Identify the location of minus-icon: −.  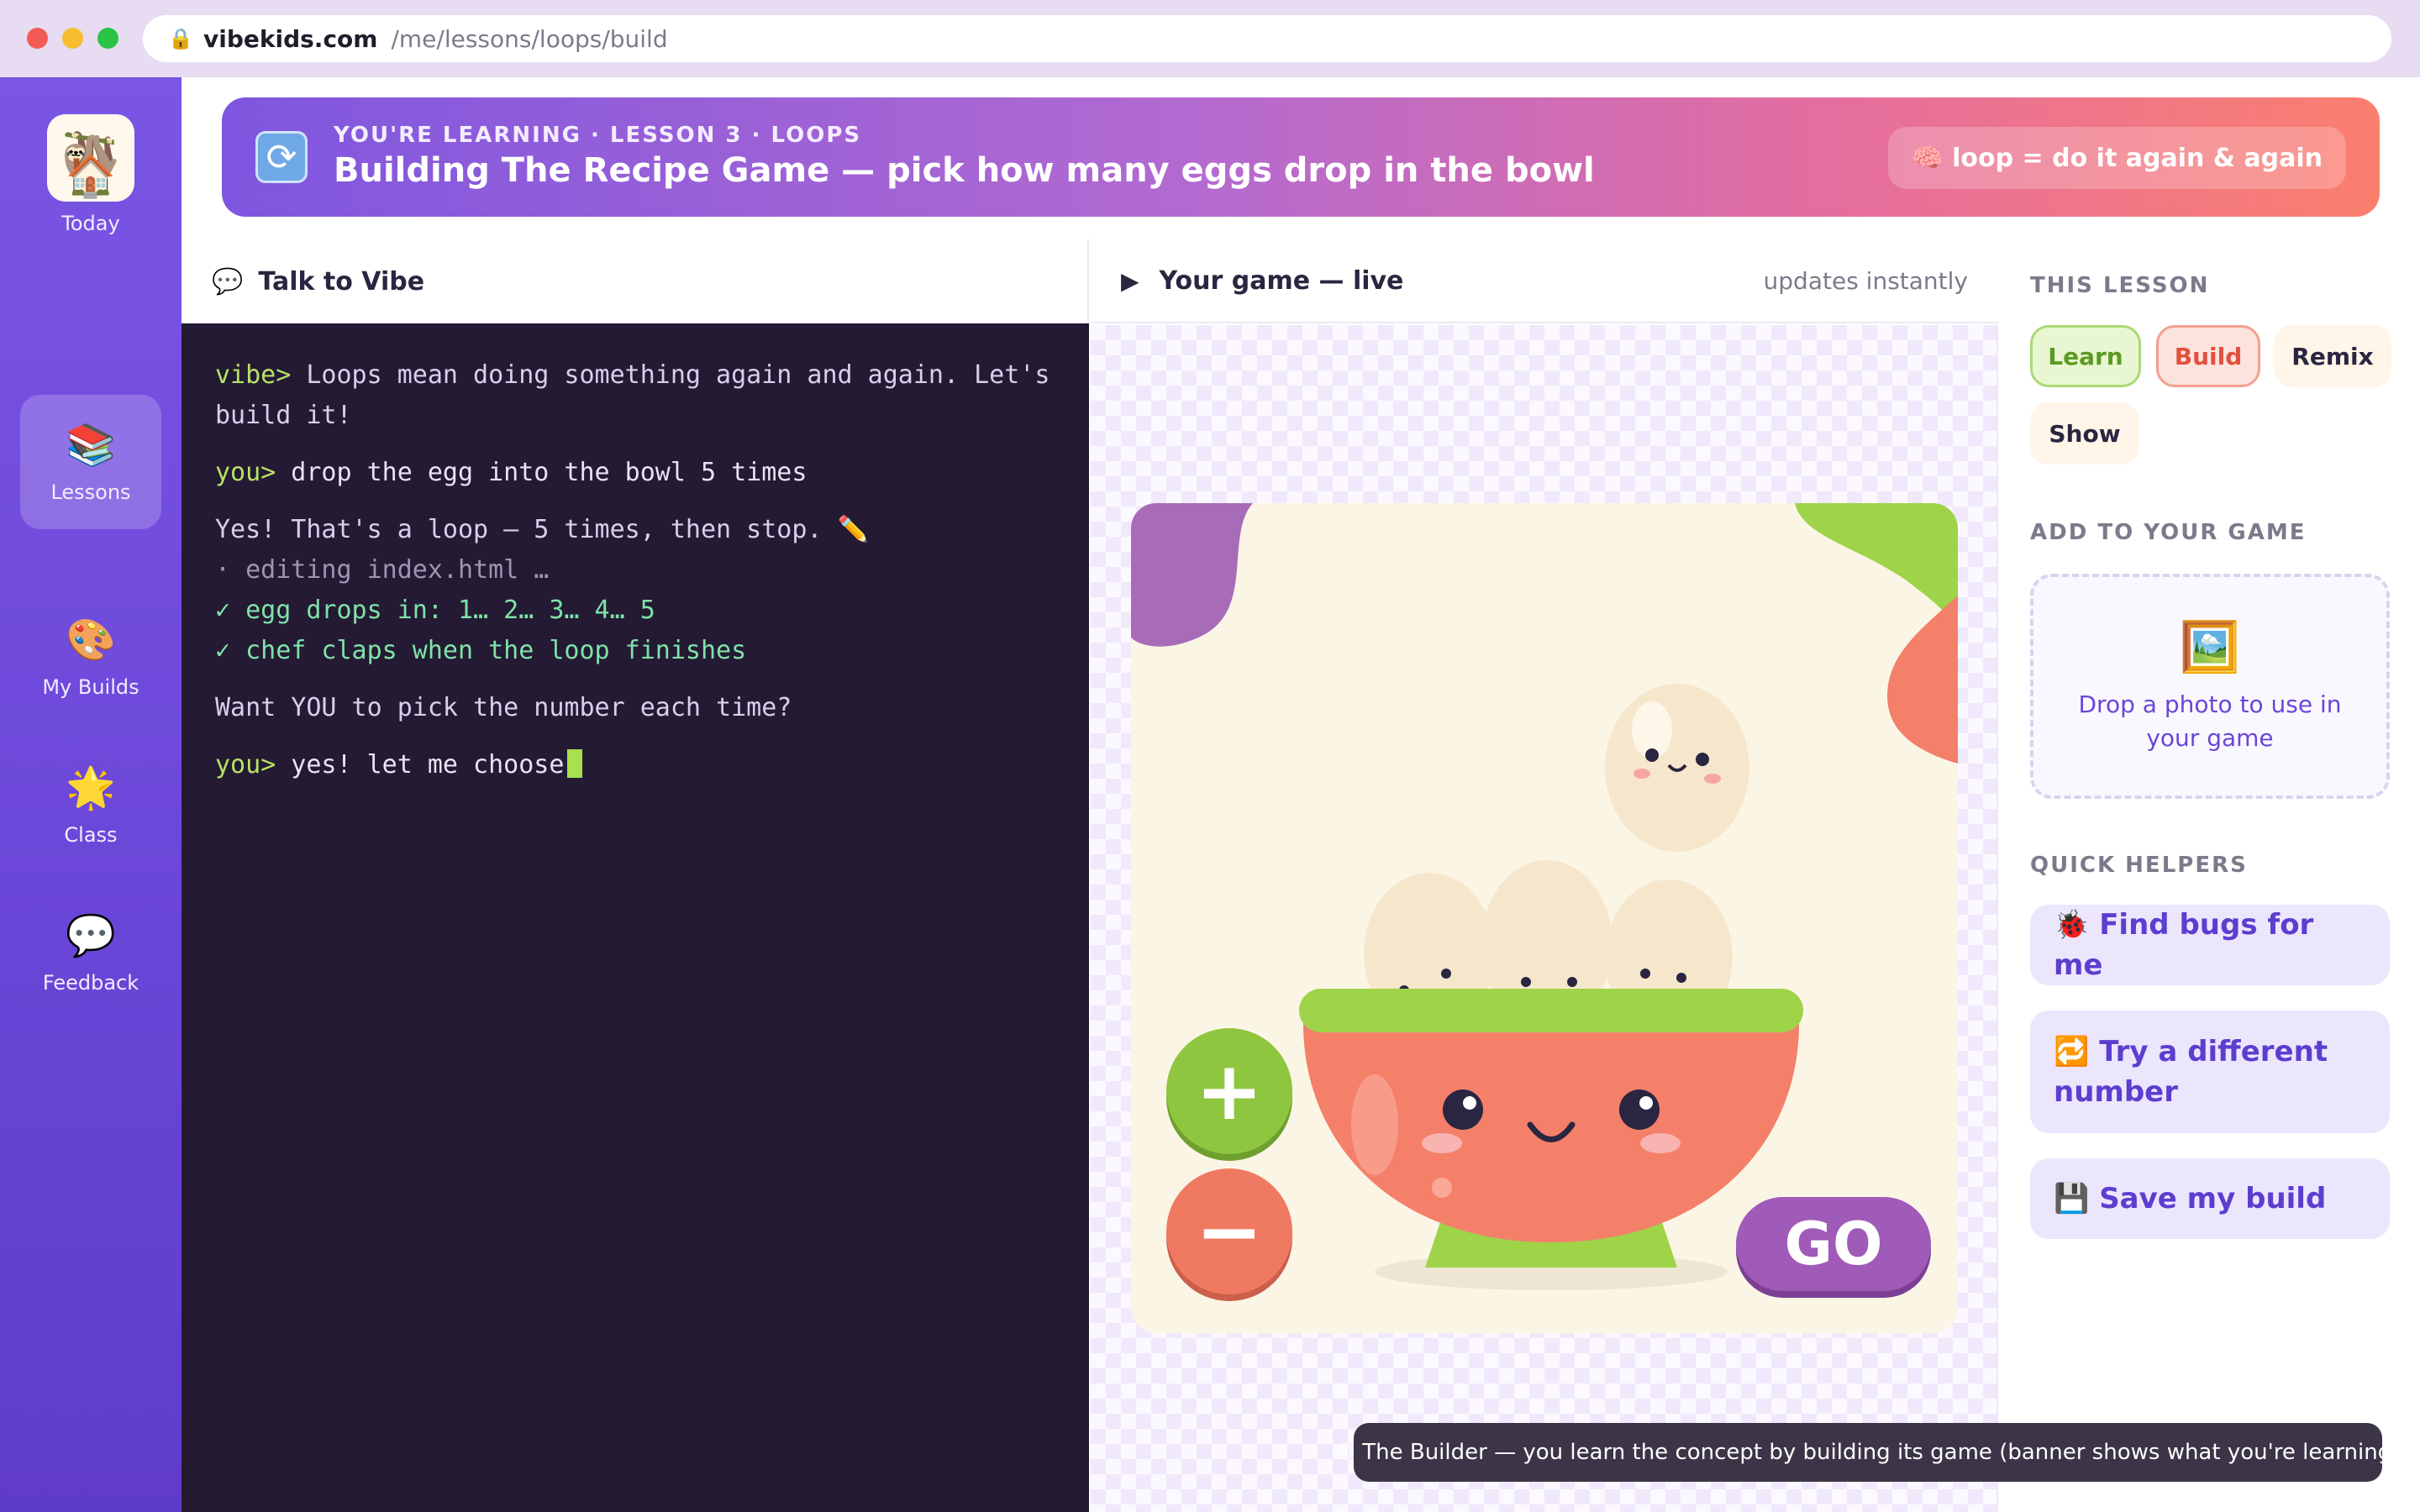
(1229, 1231).